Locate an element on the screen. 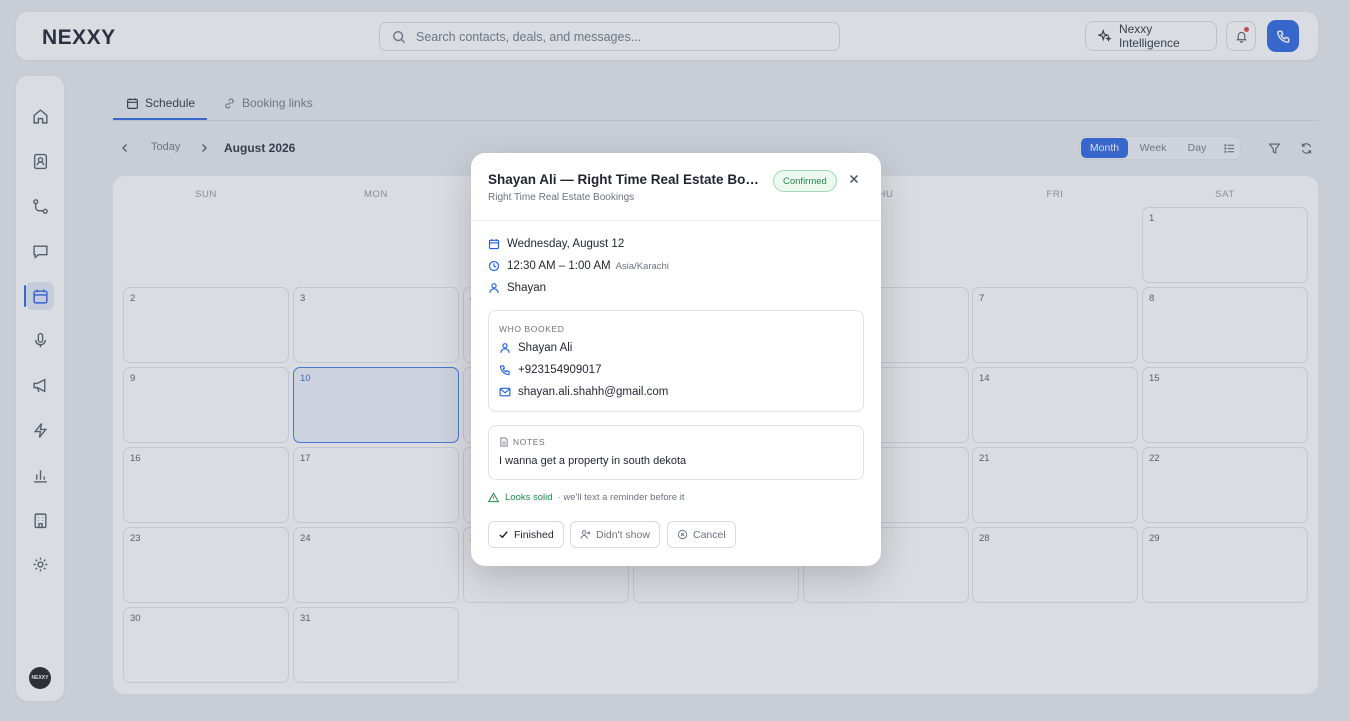 The height and width of the screenshot is (721, 1350). booker-email-row: shayan.ali.shahh@gmail.com is located at coordinates (583, 392).